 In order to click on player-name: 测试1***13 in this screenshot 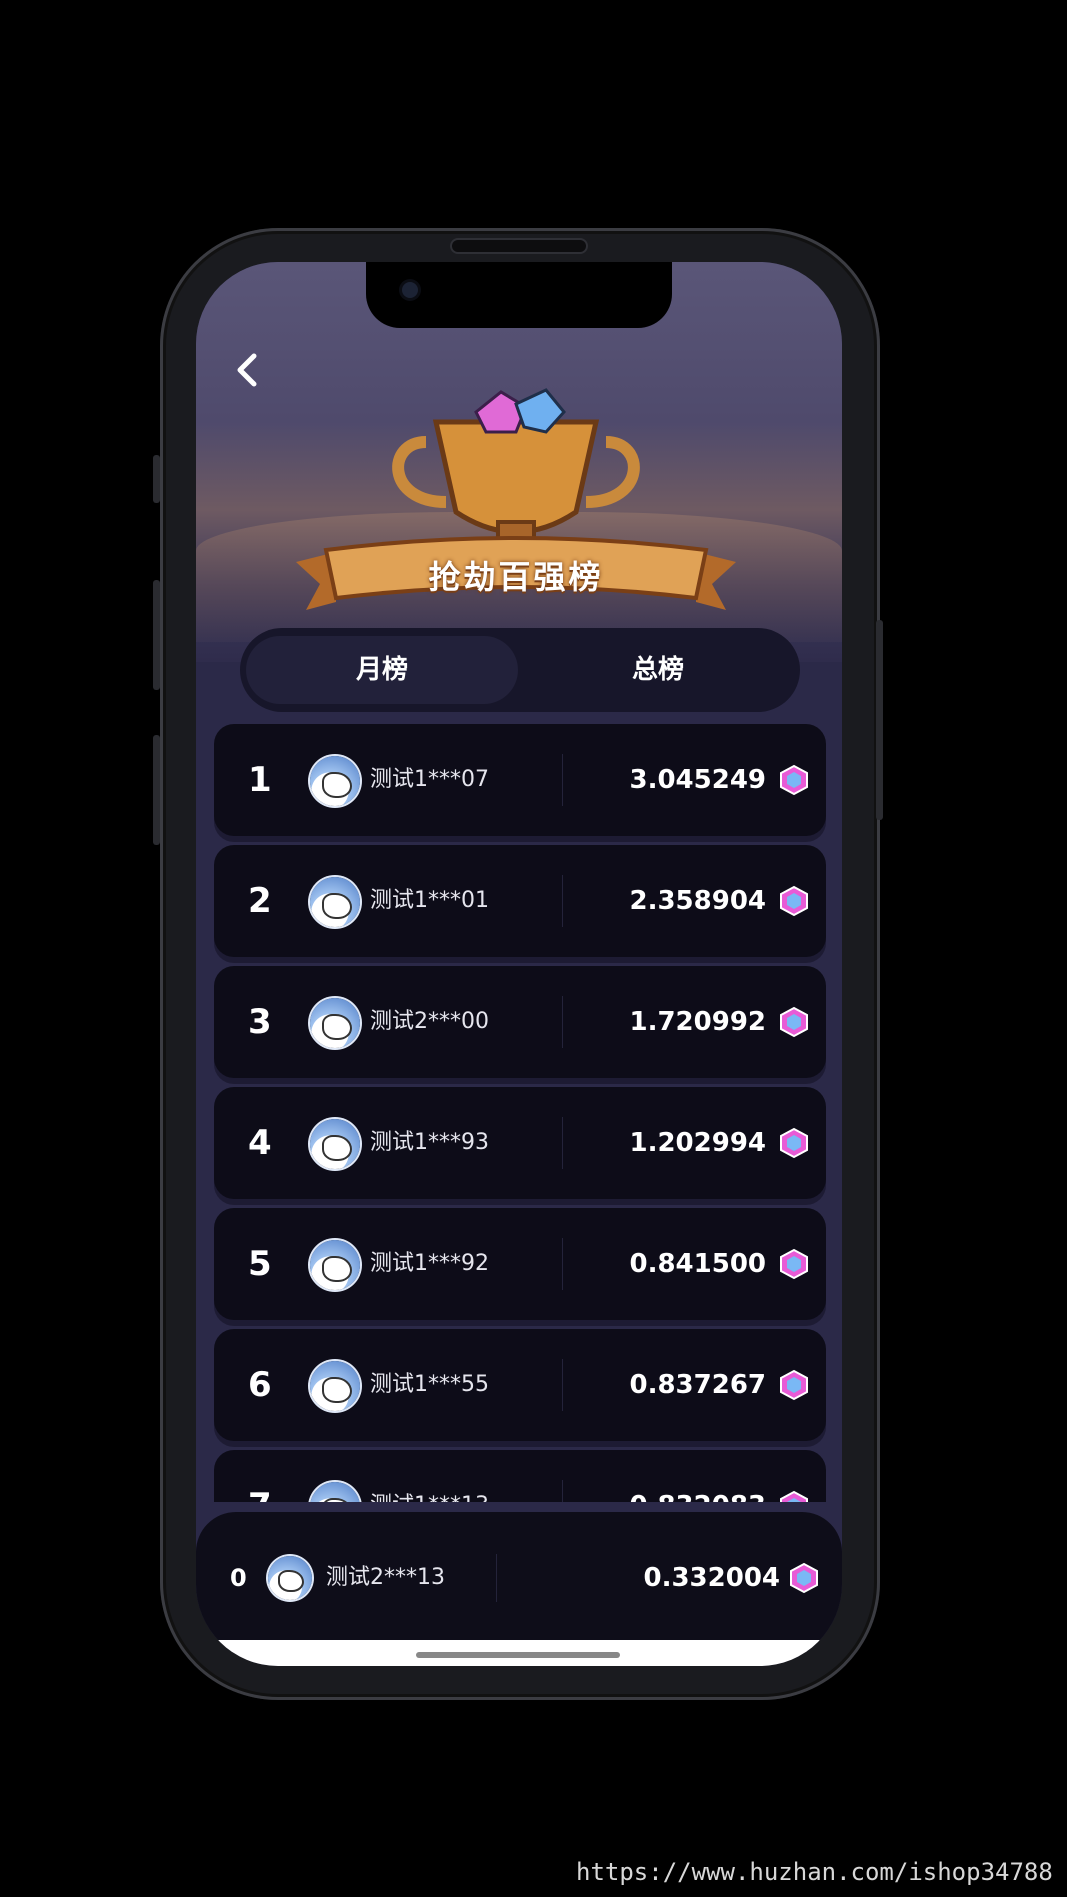, I will do `click(429, 1476)`.